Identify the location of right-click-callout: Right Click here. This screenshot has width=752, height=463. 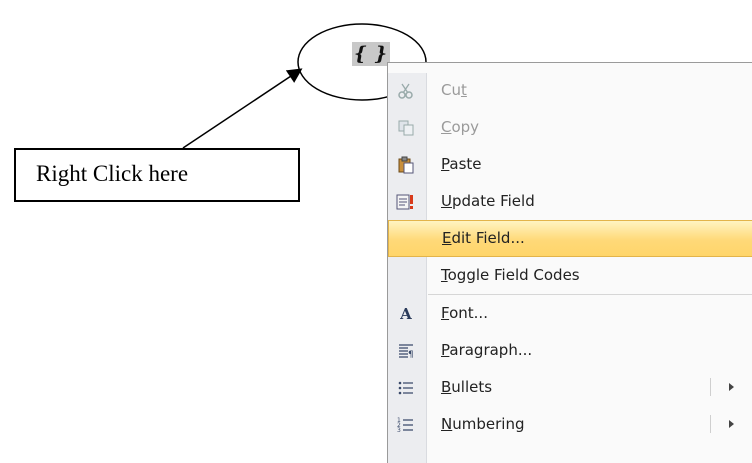
(157, 175).